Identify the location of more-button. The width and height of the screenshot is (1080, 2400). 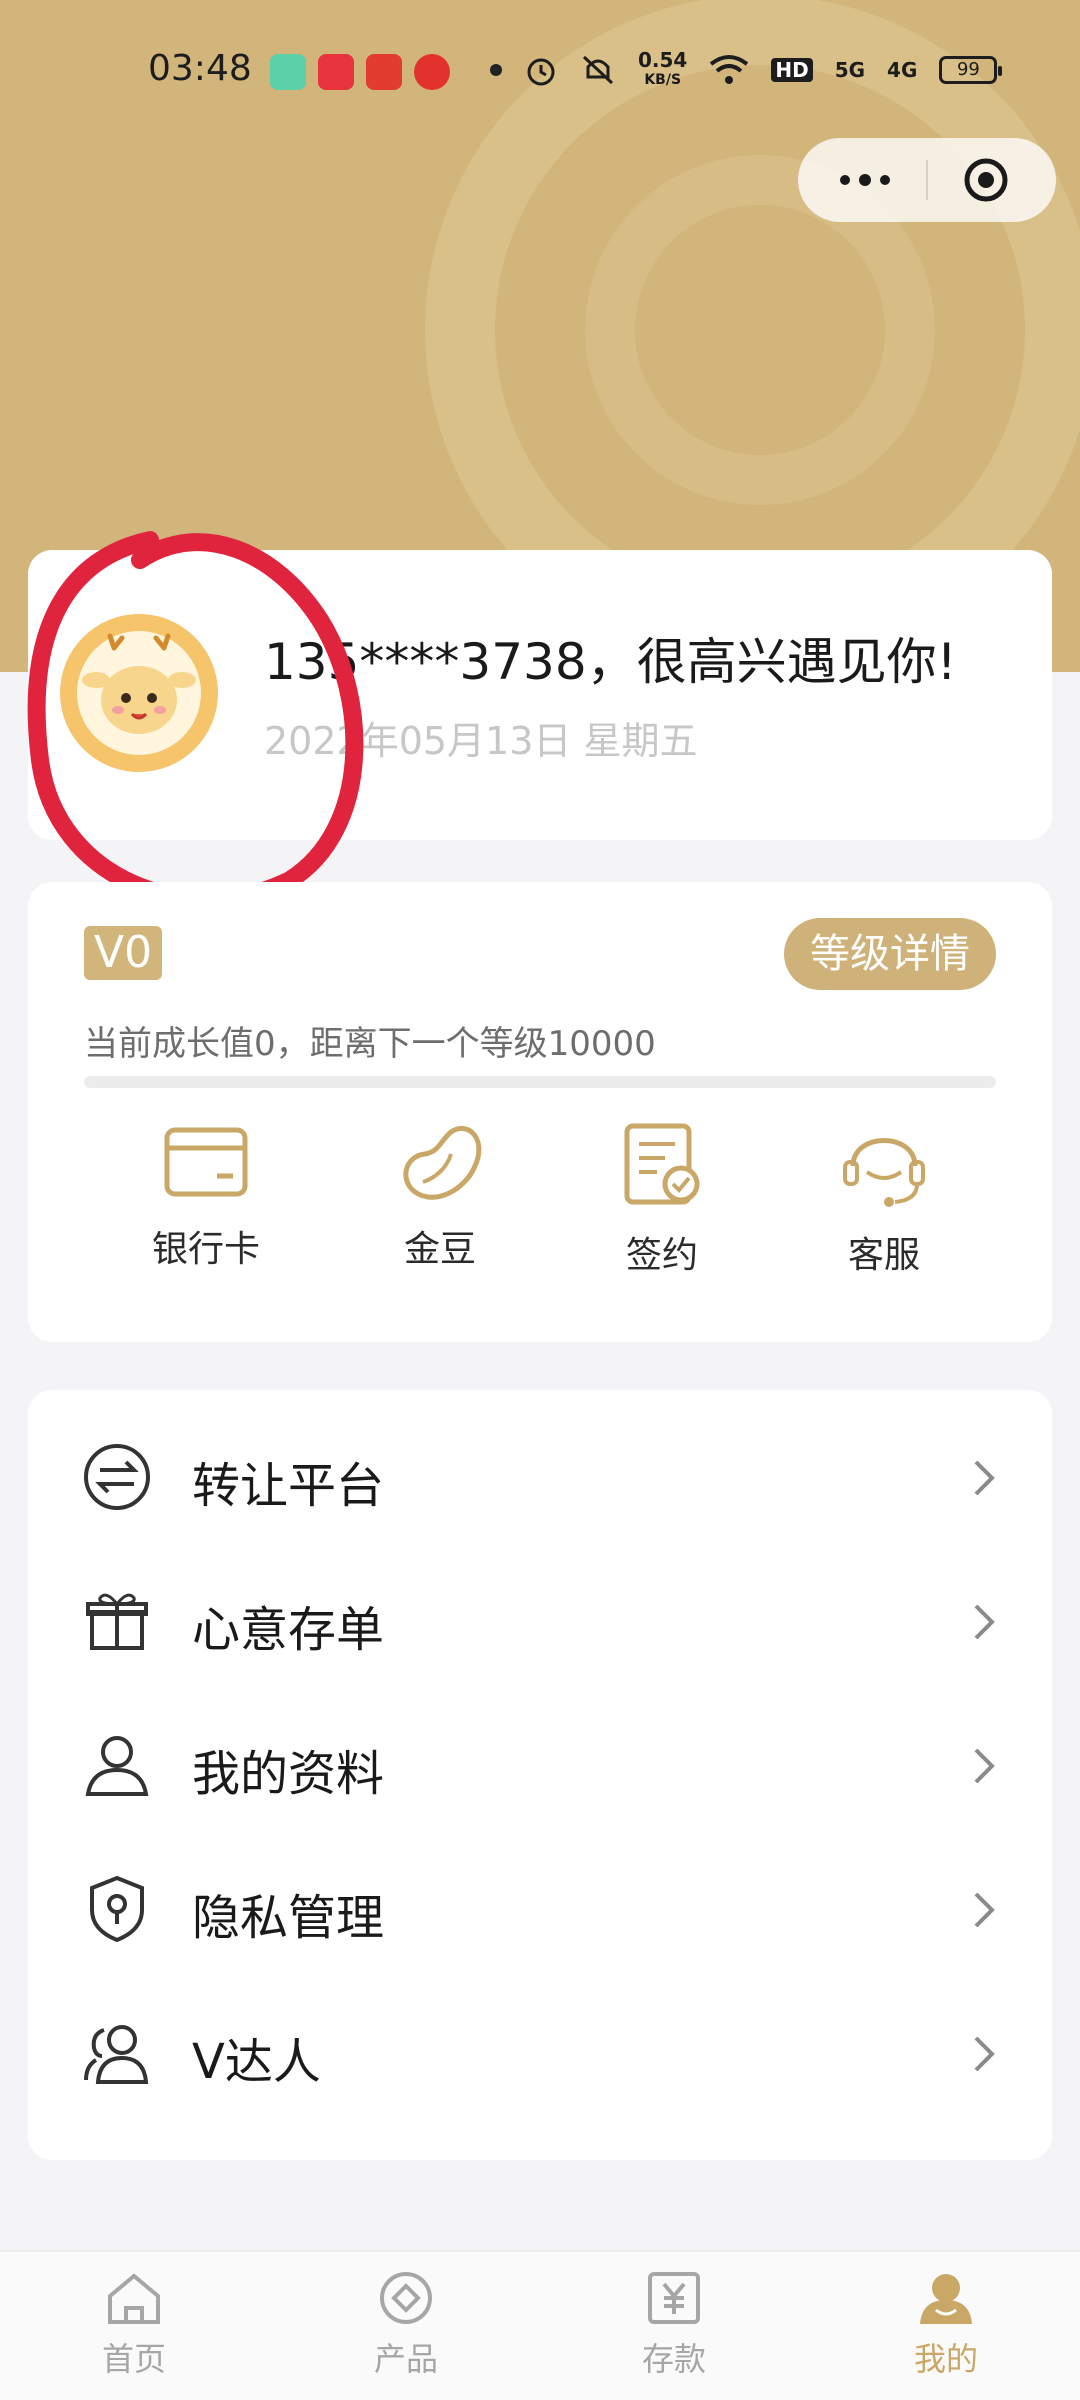
(865, 180).